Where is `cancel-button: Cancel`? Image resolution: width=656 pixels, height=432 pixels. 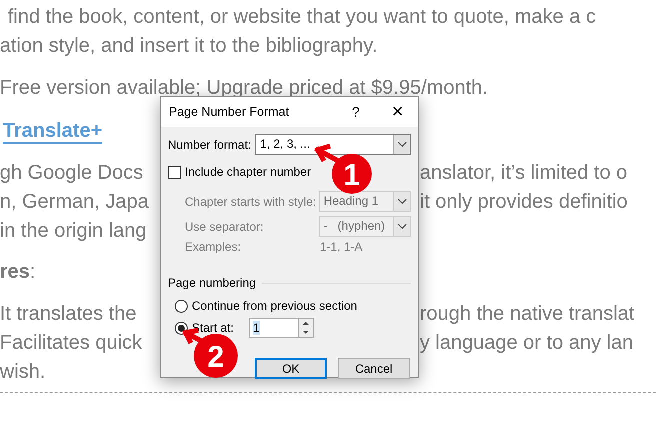
cancel-button: Cancel is located at coordinates (374, 368).